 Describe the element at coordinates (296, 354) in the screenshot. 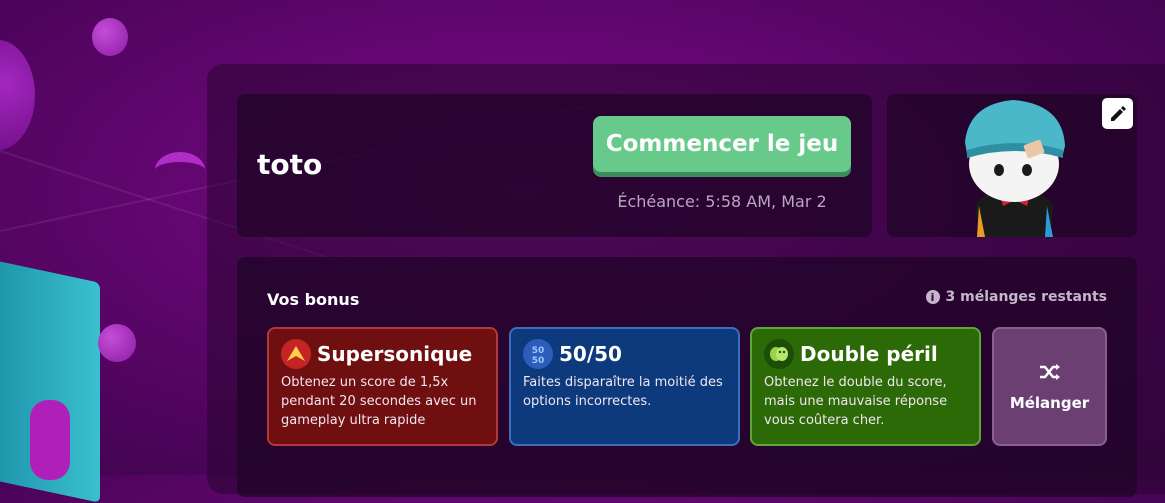

I see `supersonic-icon` at that location.